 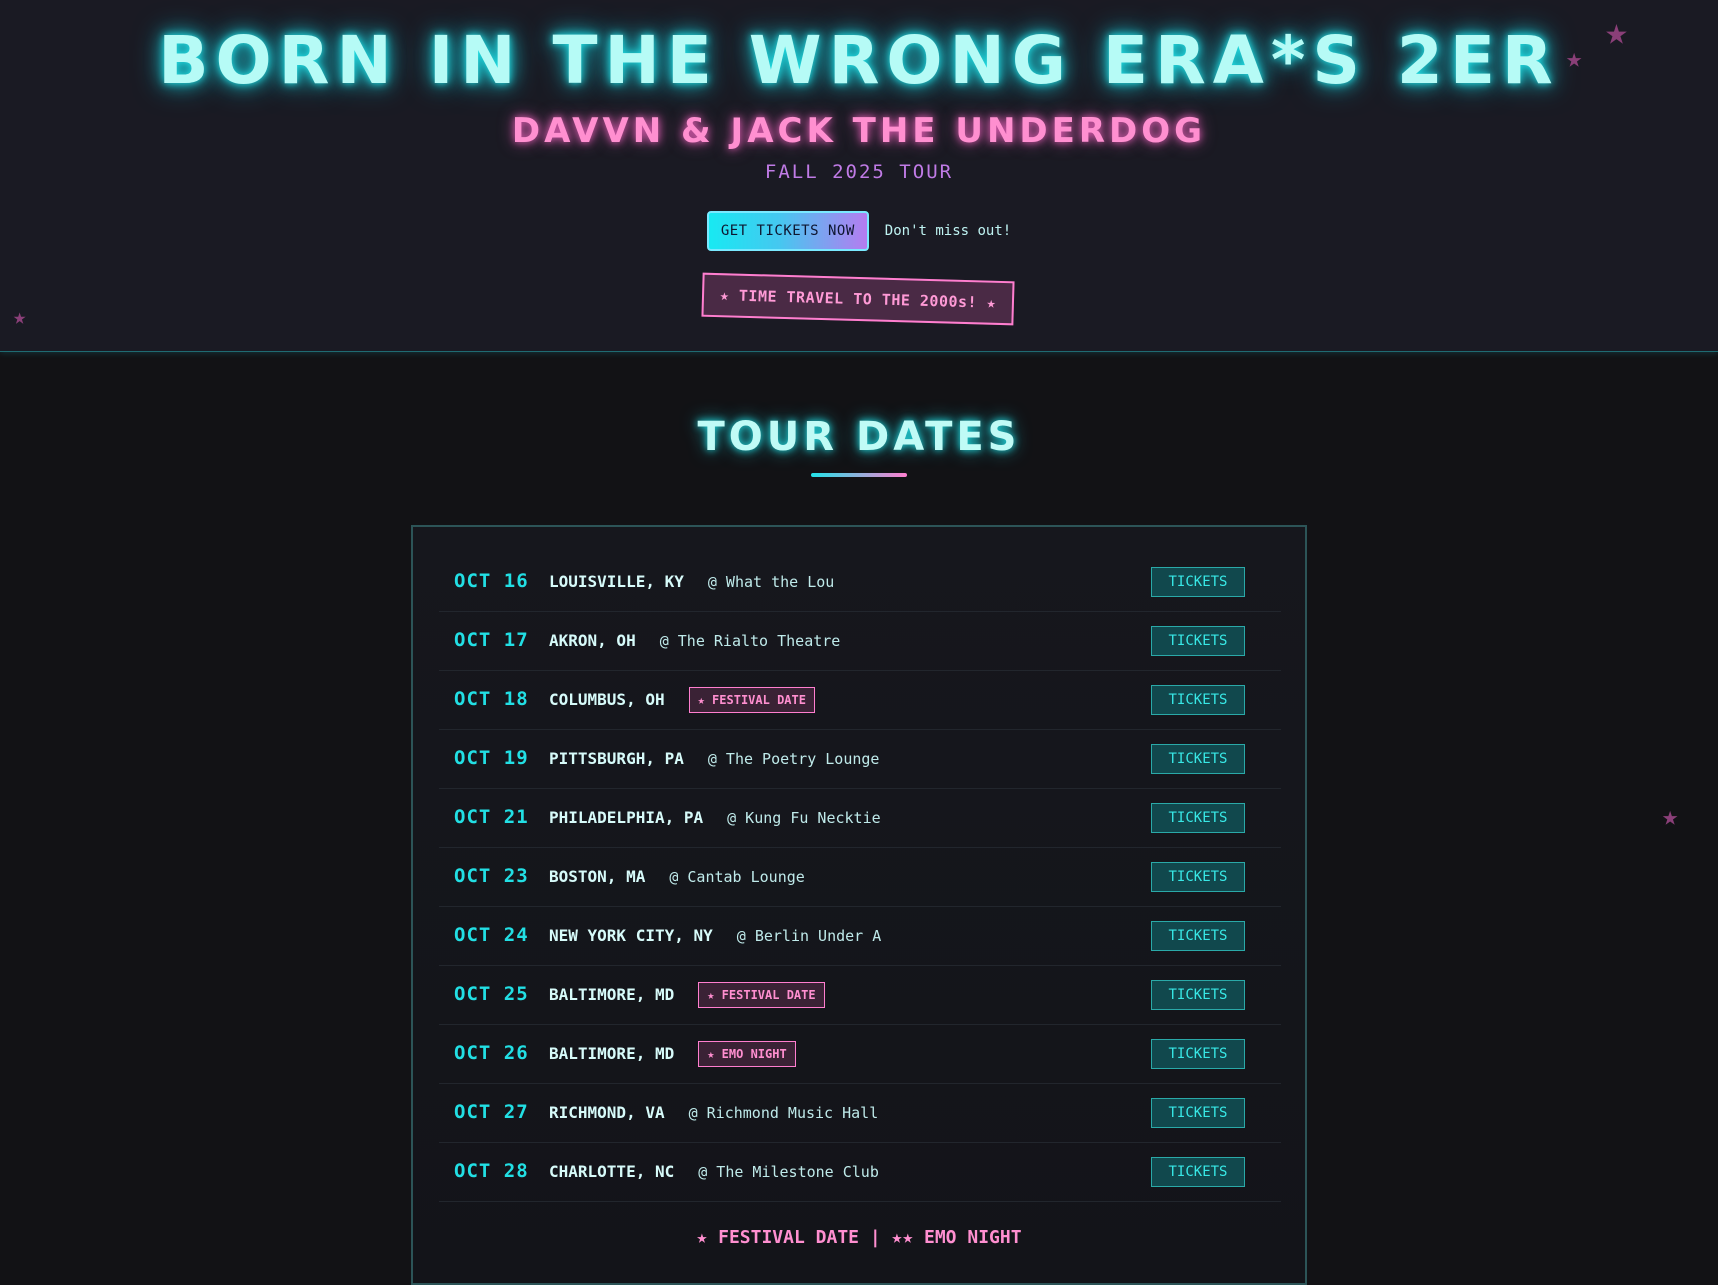 I want to click on tour-date: OCT 24, so click(x=491, y=935).